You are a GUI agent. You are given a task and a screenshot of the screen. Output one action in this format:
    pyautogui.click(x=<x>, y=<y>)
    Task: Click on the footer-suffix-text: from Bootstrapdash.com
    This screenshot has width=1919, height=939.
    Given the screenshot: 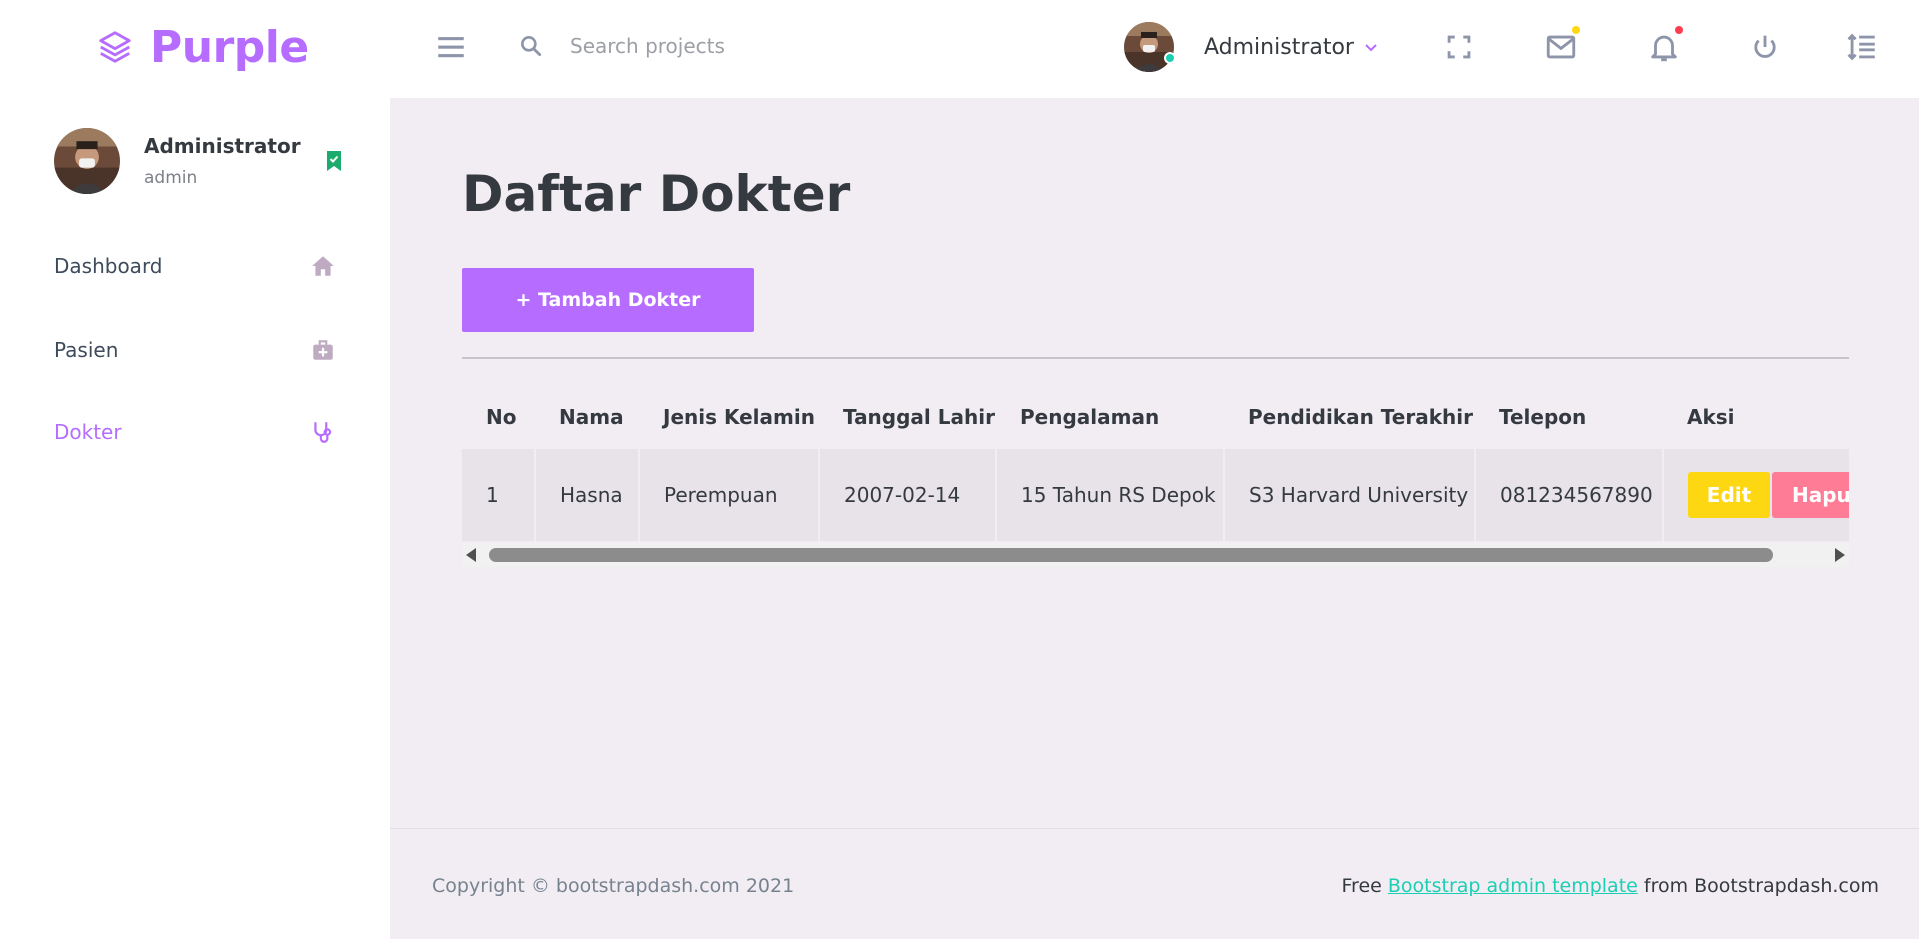 What is the action you would take?
    pyautogui.click(x=1758, y=886)
    